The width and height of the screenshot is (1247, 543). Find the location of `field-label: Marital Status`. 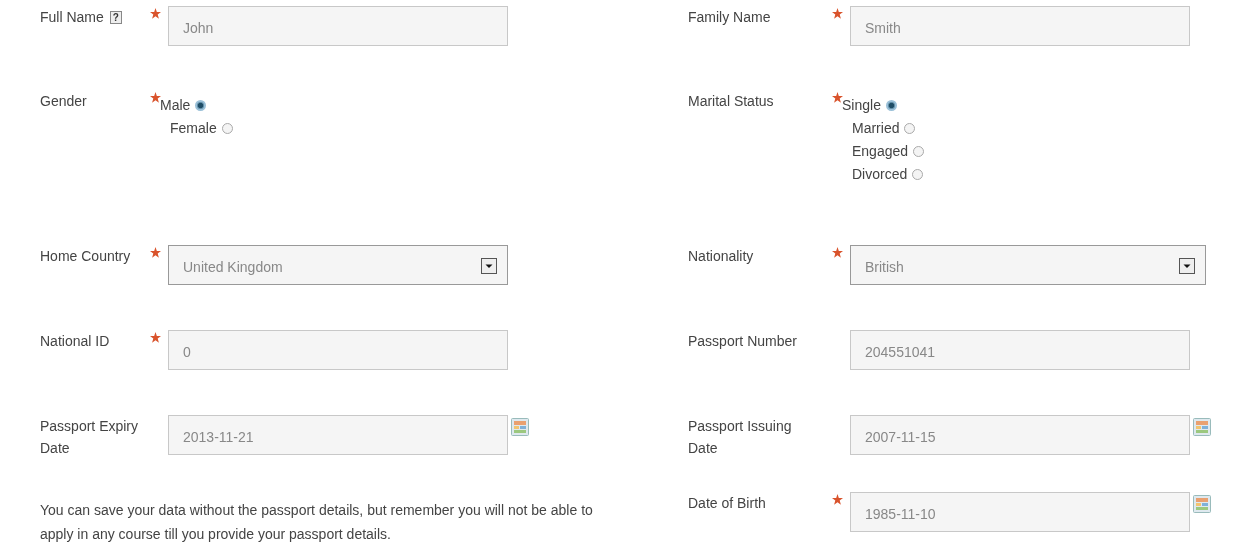

field-label: Marital Status is located at coordinates (731, 101).